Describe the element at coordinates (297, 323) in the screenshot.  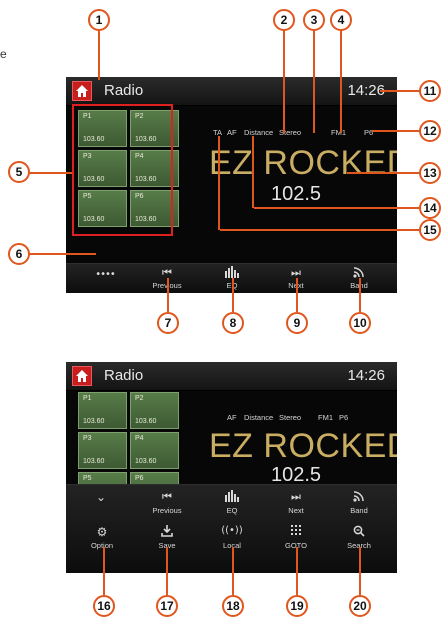
I see `callout-9: 9` at that location.